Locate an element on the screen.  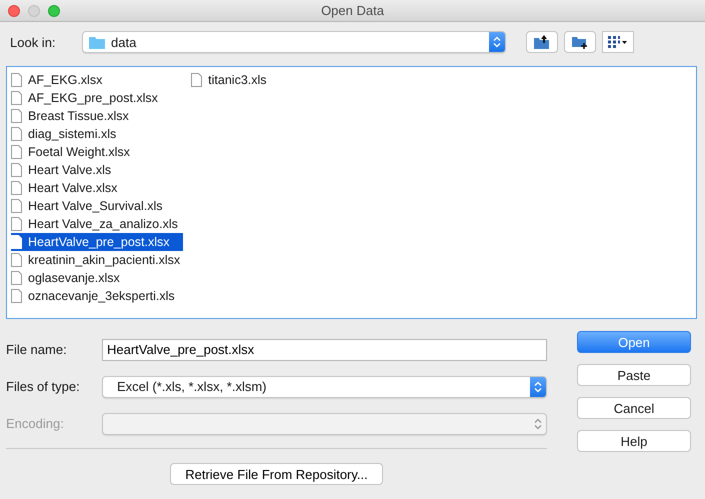
view-menu-button is located at coordinates (618, 42).